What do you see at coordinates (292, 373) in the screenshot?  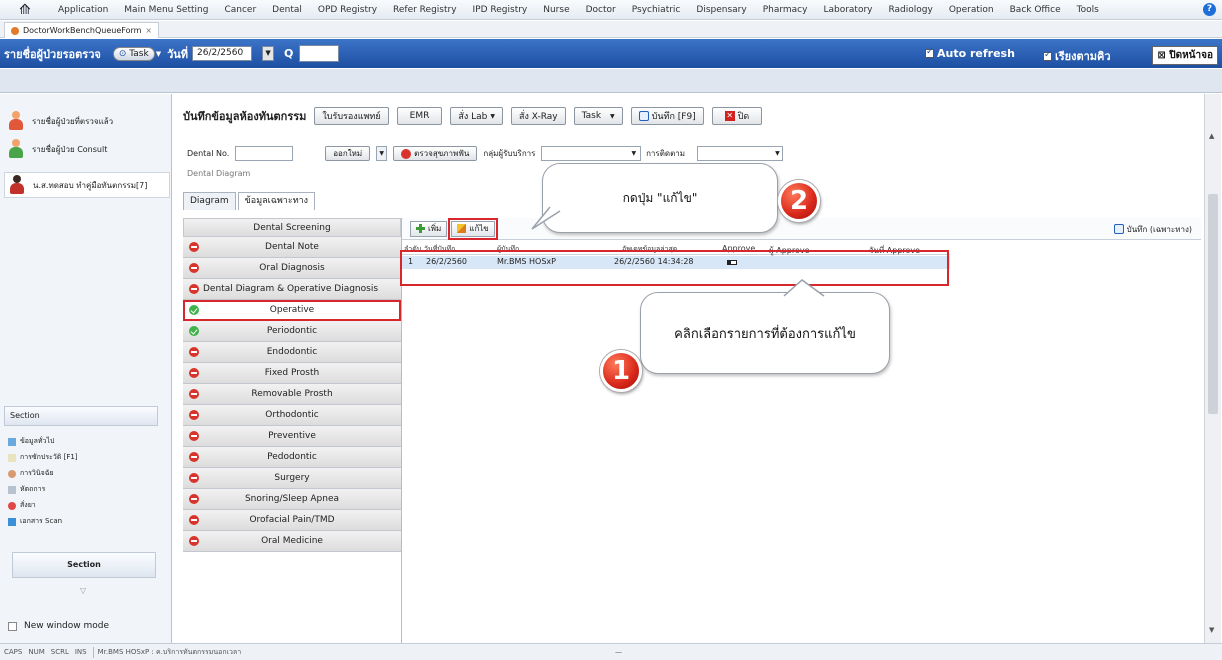 I see `screen-item-fixed-prosth: Fixed Prosth` at bounding box center [292, 373].